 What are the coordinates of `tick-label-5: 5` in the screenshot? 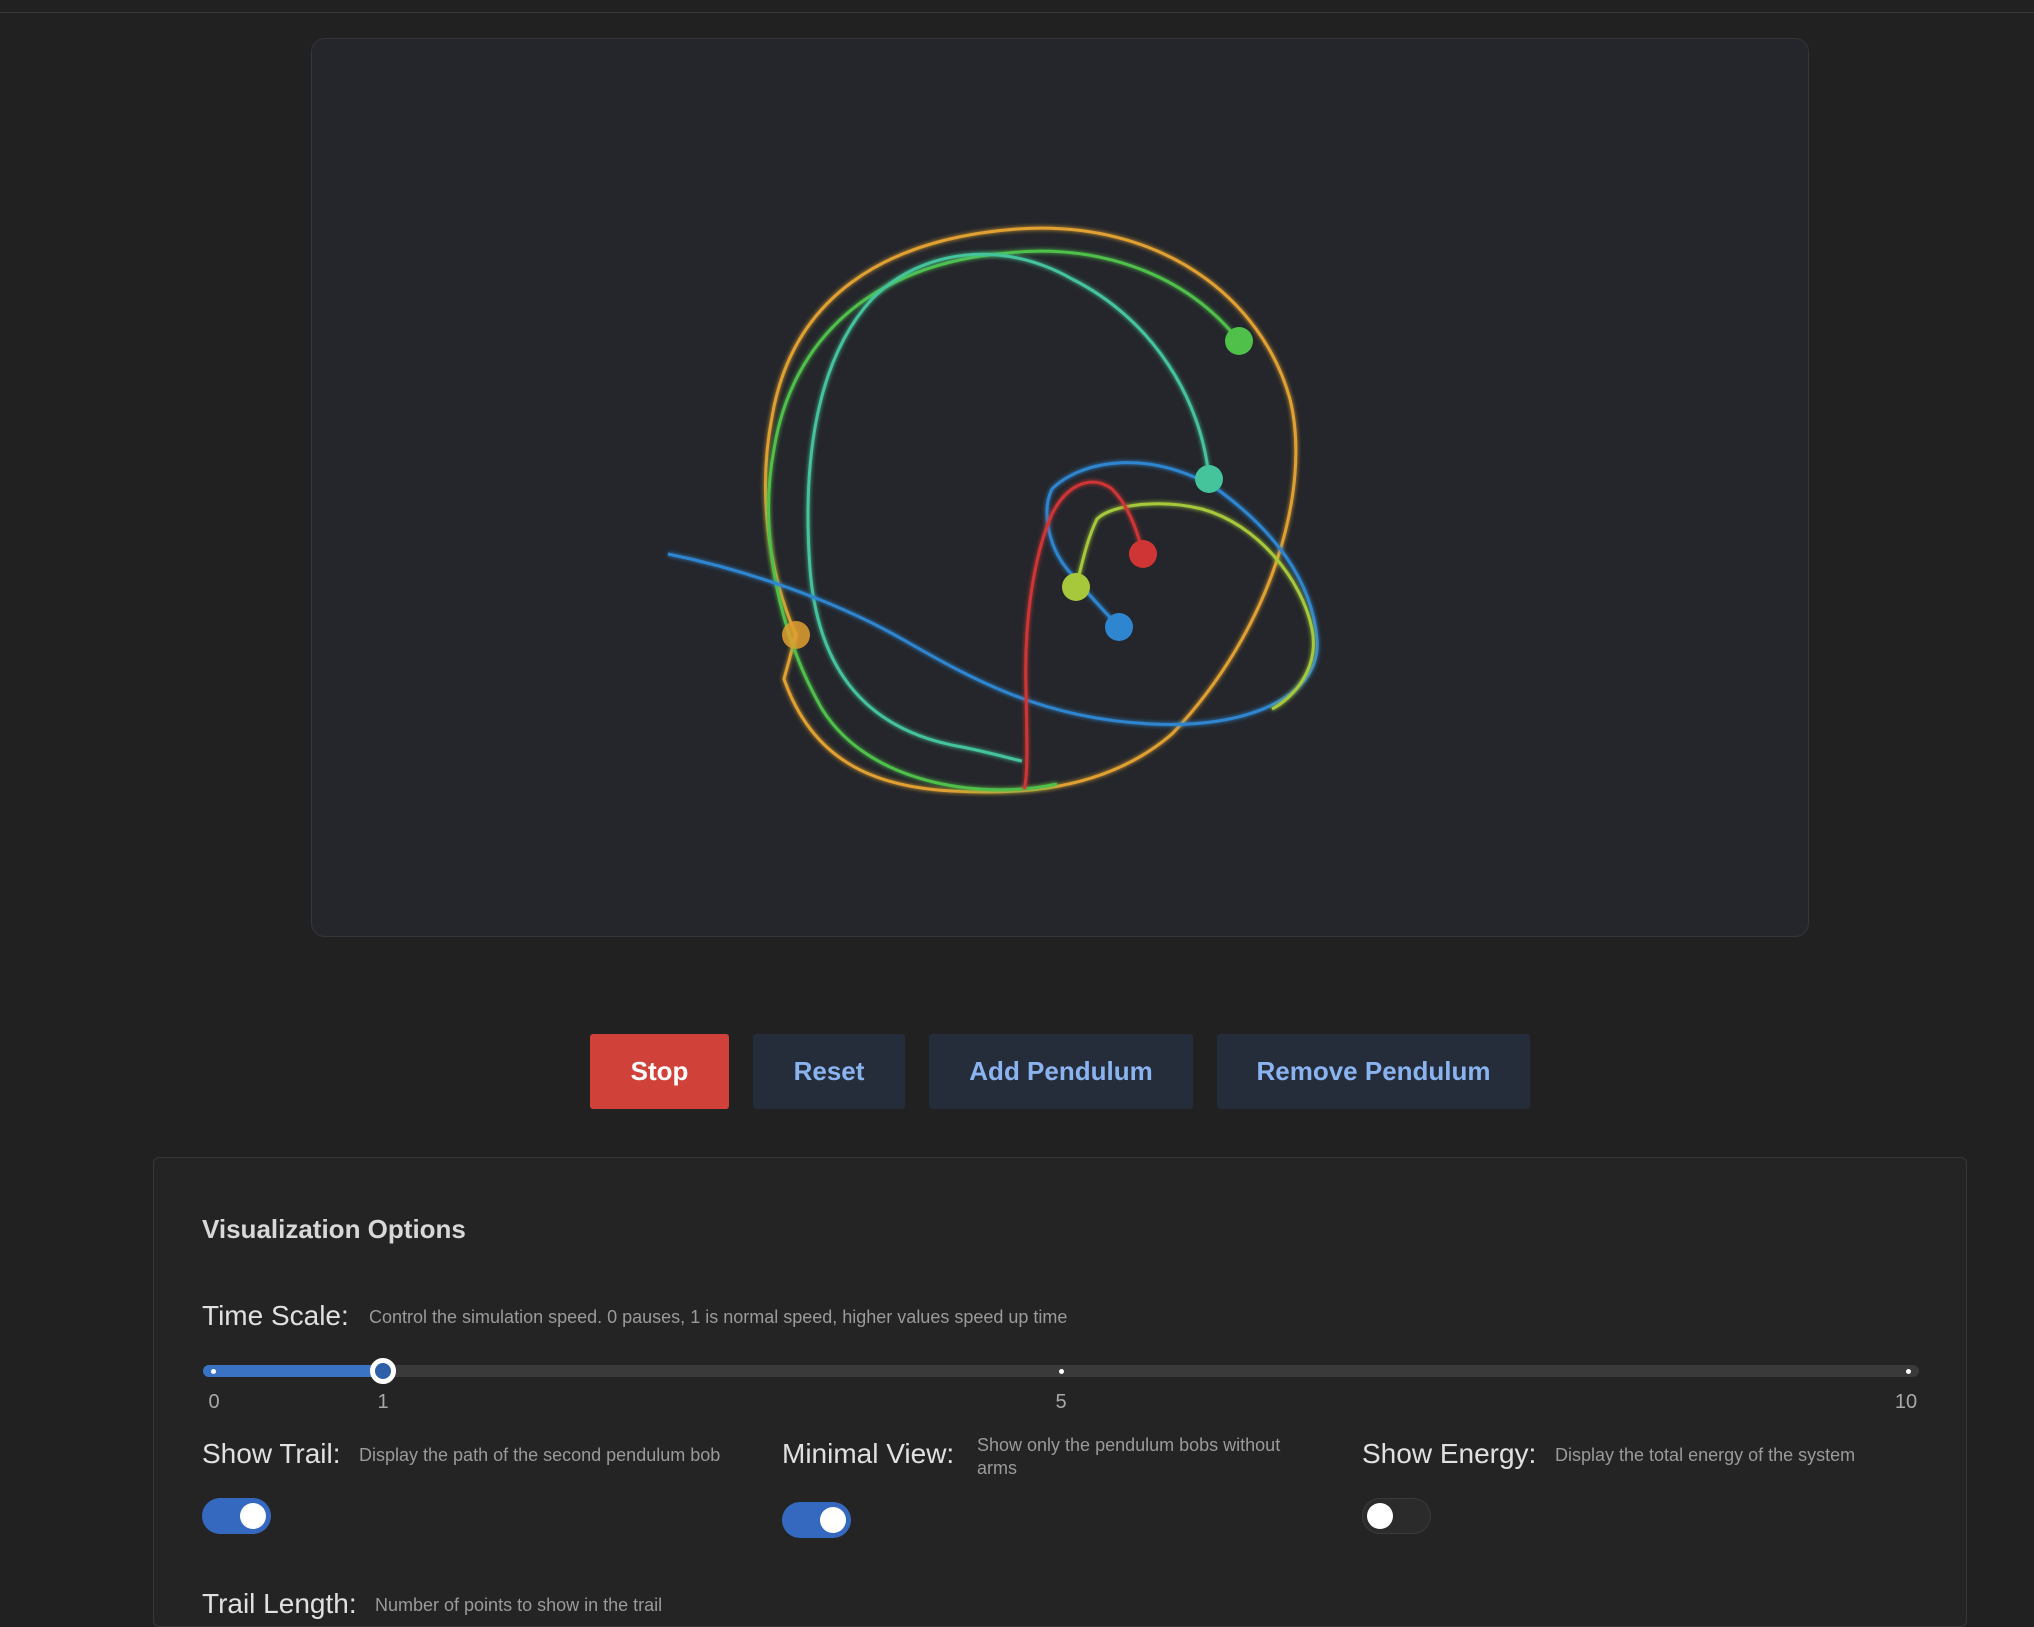 It's located at (1061, 1402).